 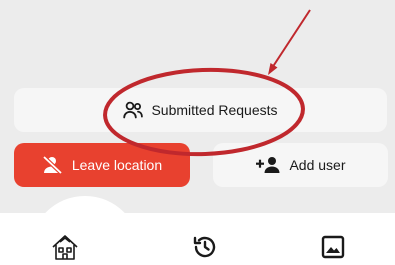 I want to click on user-off-icon, so click(x=53, y=165).